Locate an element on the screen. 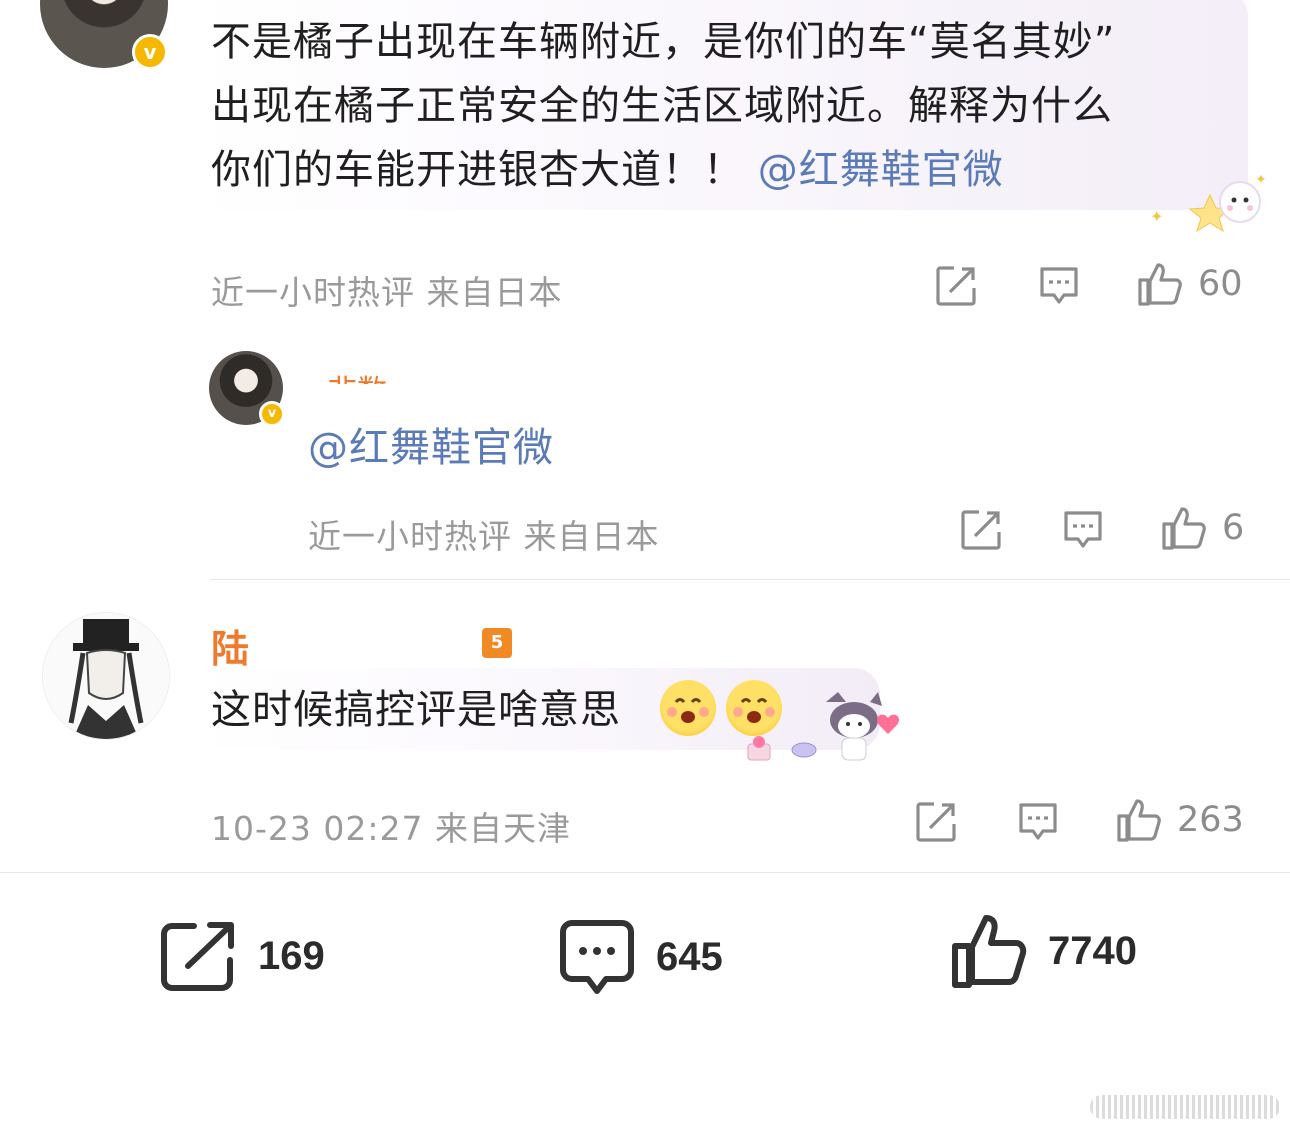  like-count: 6 is located at coordinates (1233, 528).